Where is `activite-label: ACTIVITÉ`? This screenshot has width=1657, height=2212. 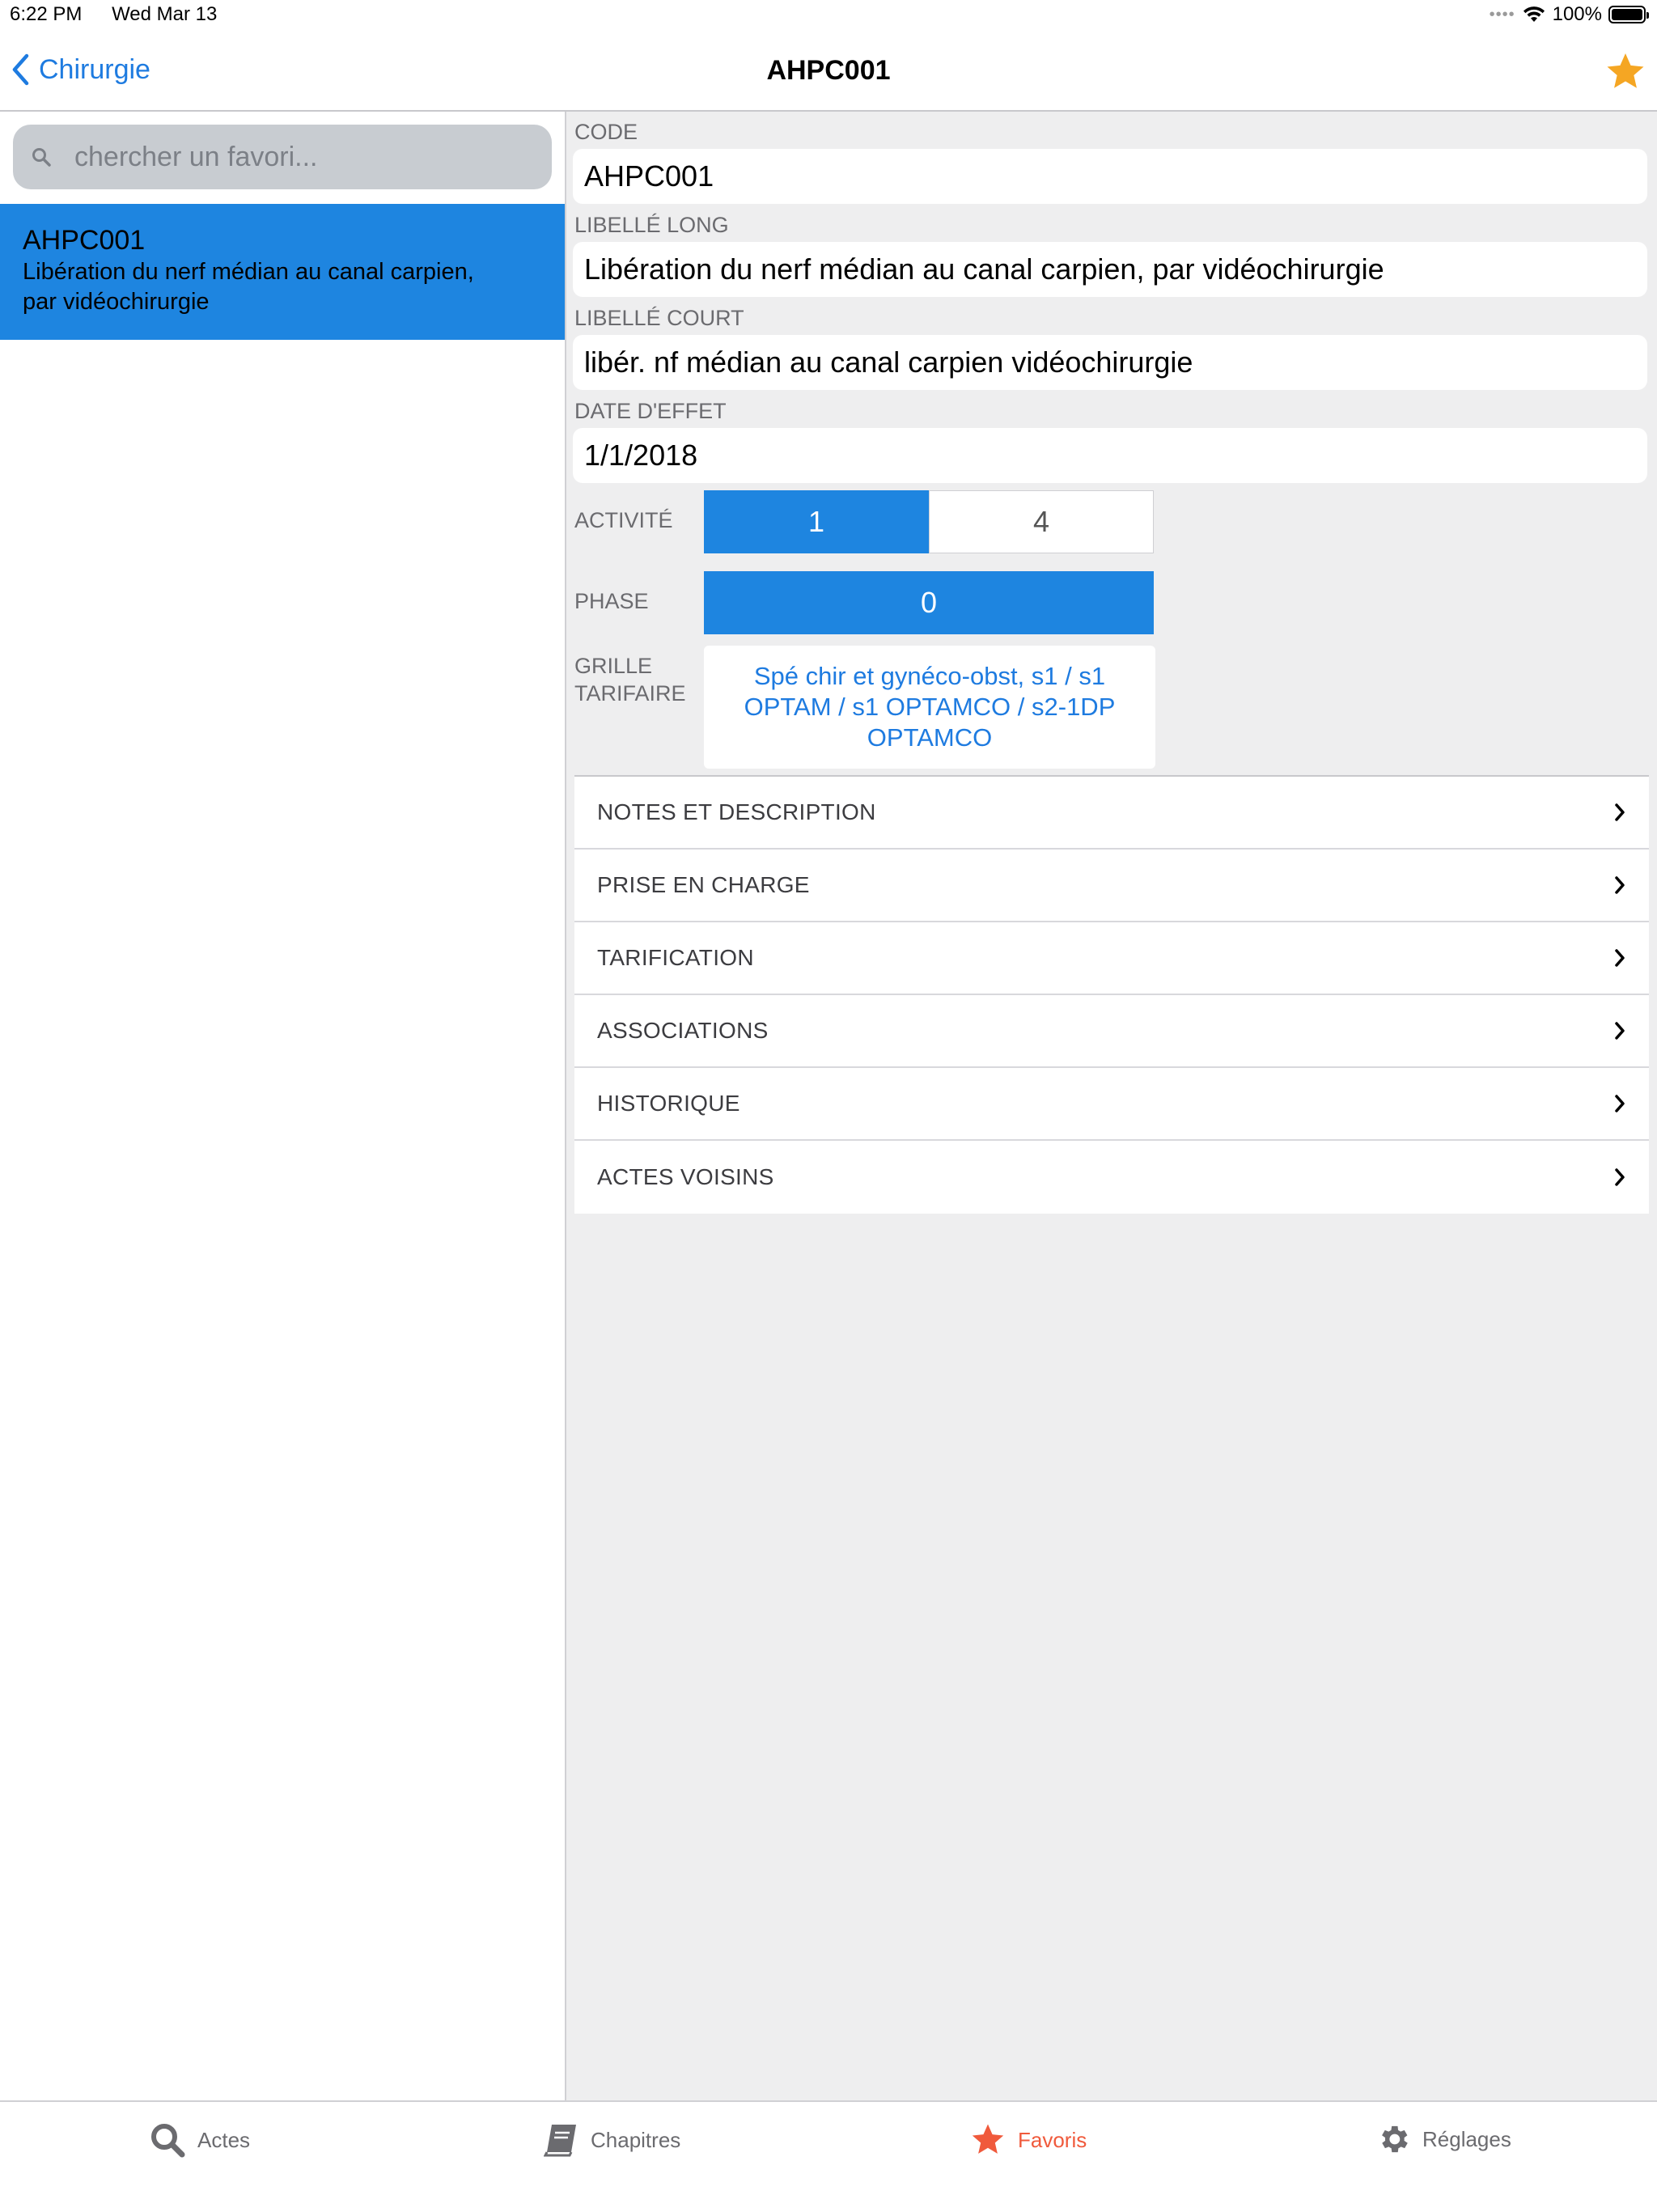
activite-label: ACTIVITÉ is located at coordinates (623, 520).